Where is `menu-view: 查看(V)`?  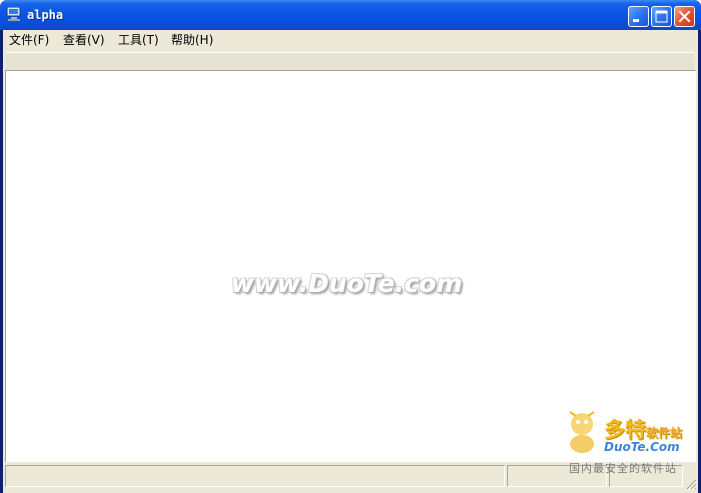 menu-view: 查看(V) is located at coordinates (84, 40).